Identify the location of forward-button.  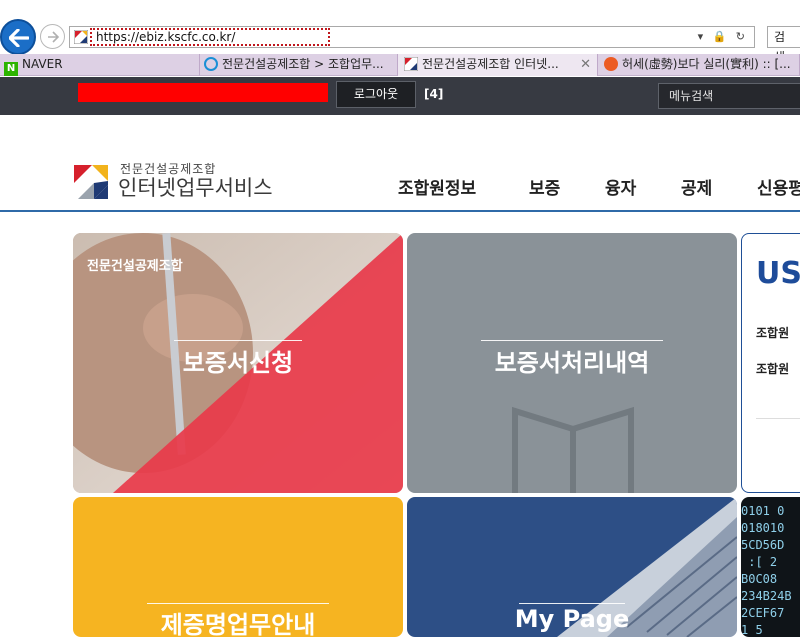
(52, 36).